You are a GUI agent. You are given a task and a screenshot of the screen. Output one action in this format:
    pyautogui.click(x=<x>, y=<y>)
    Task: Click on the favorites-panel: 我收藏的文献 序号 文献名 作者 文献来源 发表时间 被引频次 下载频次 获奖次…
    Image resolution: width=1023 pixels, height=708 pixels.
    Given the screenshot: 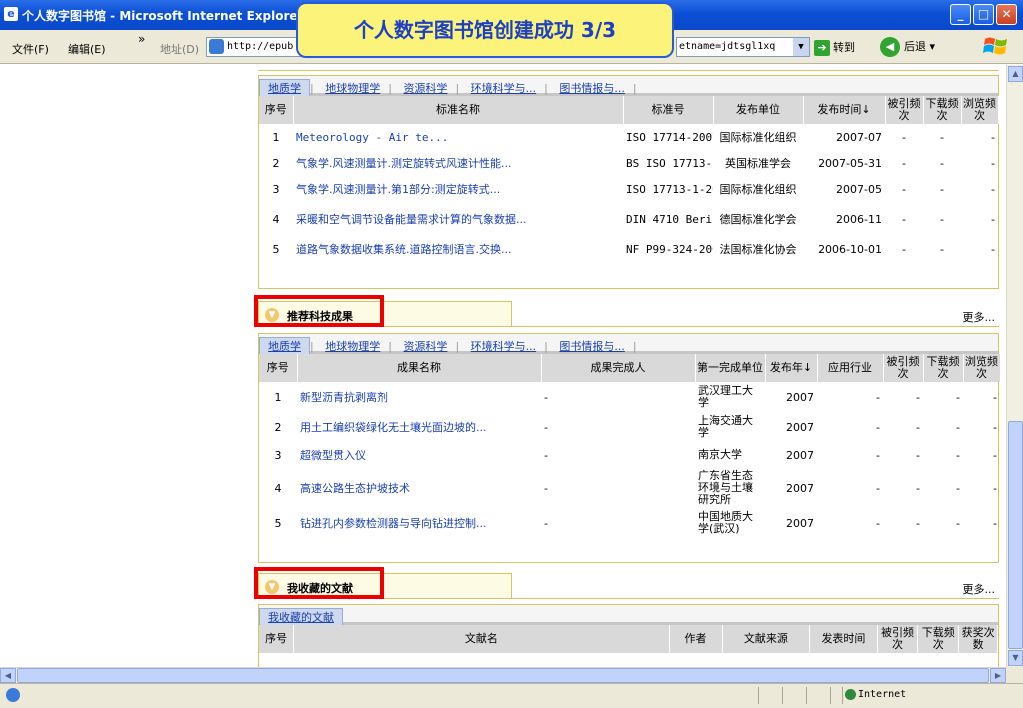 What is the action you would take?
    pyautogui.click(x=628, y=635)
    